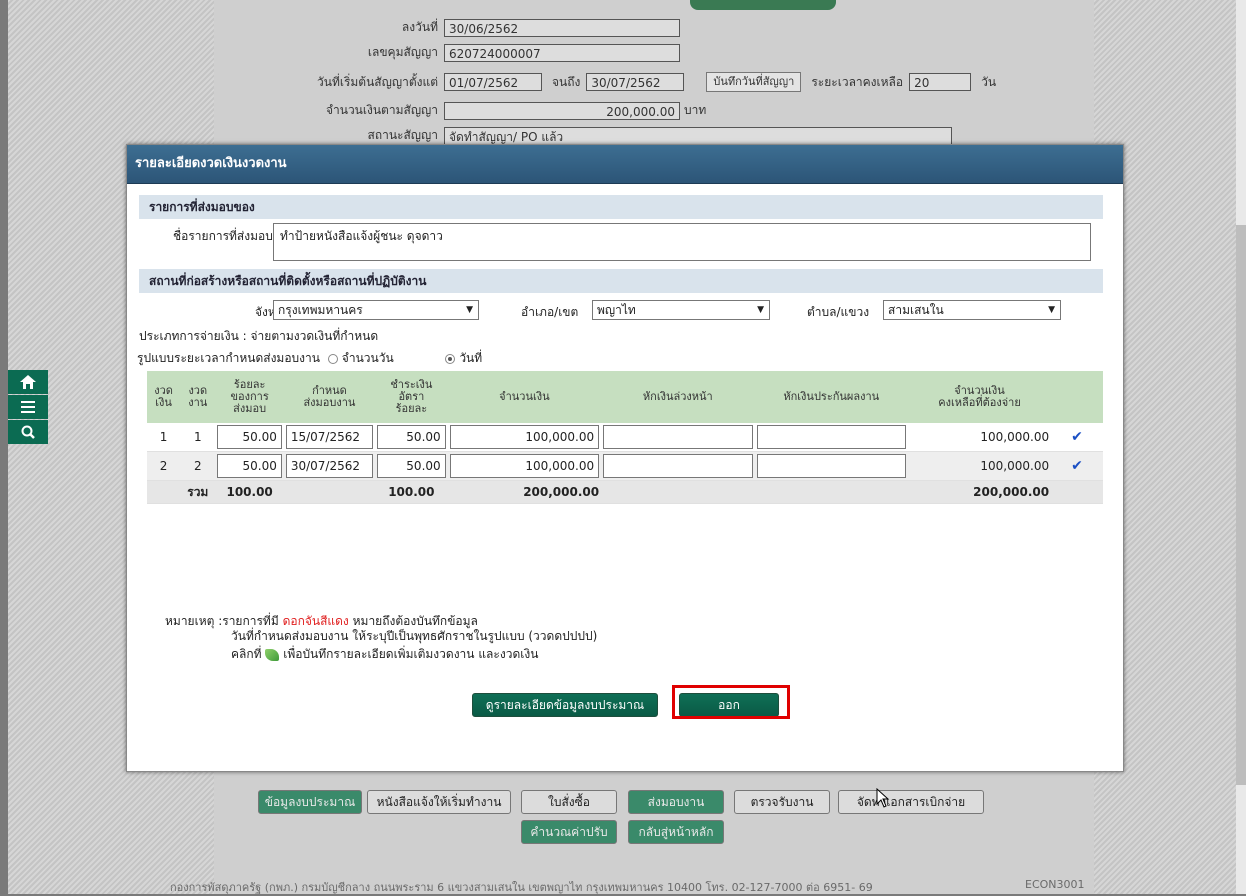 The height and width of the screenshot is (896, 1246). I want to click on contract-no-field: 620724000007, so click(562, 52).